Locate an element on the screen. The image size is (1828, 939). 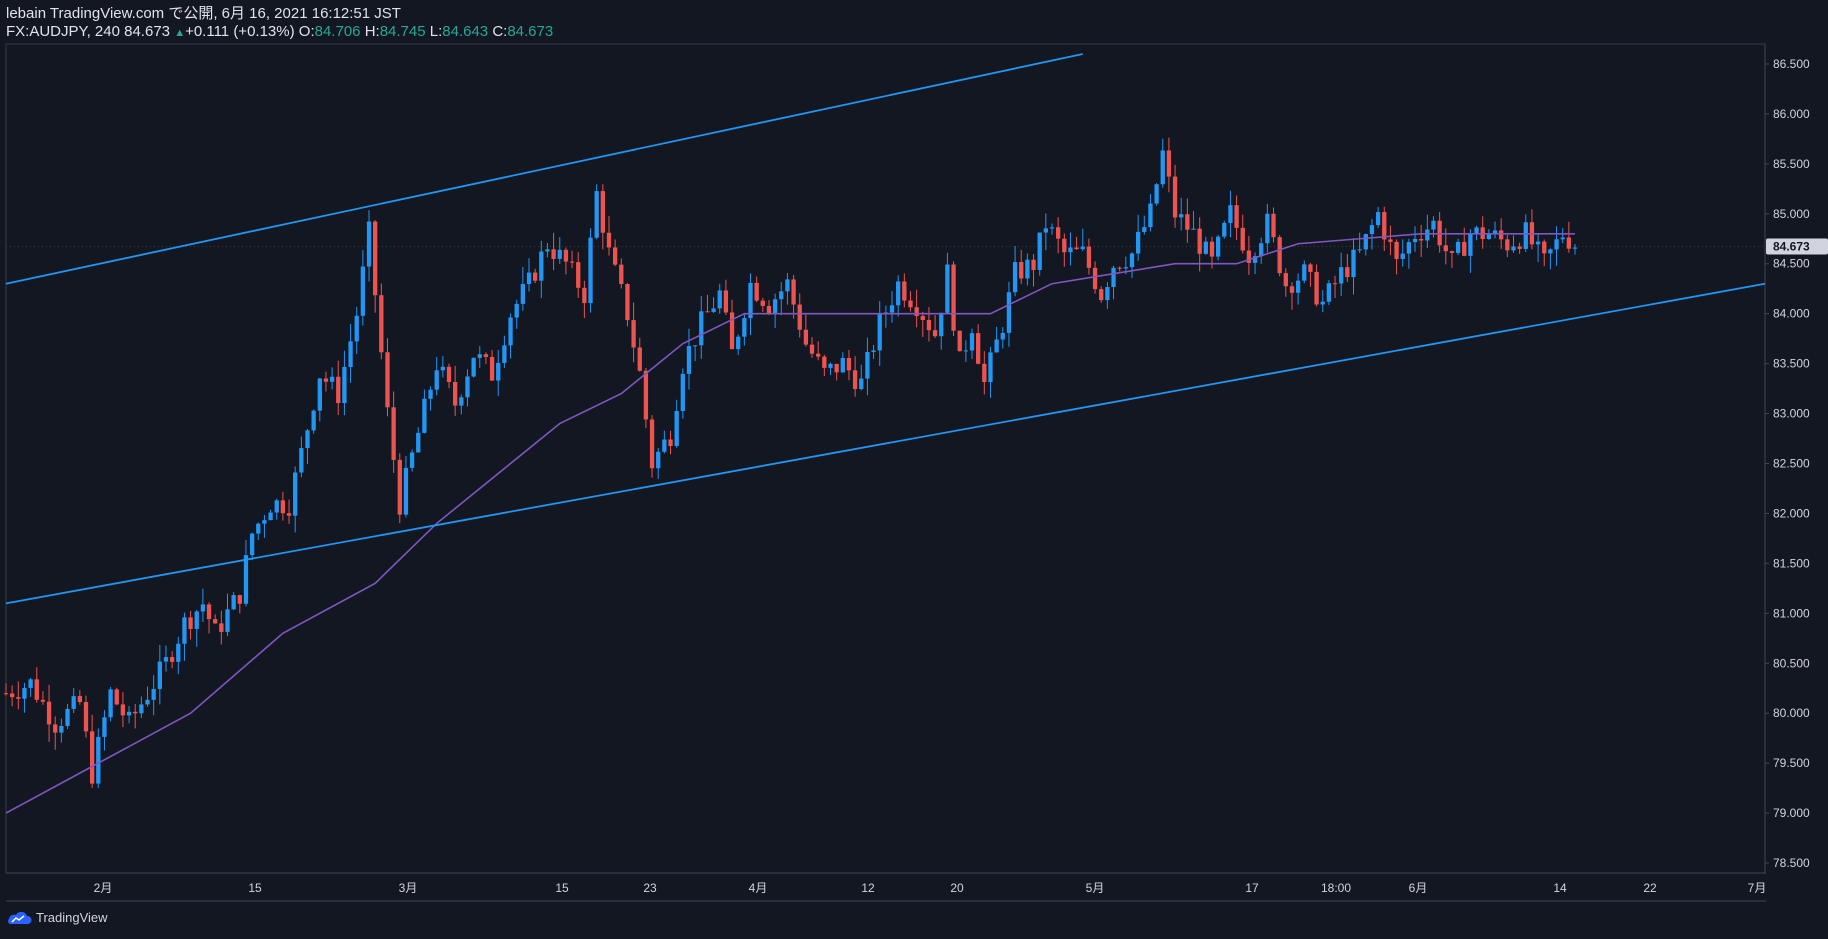
tradingview-logo: TradingView is located at coordinates (57, 917).